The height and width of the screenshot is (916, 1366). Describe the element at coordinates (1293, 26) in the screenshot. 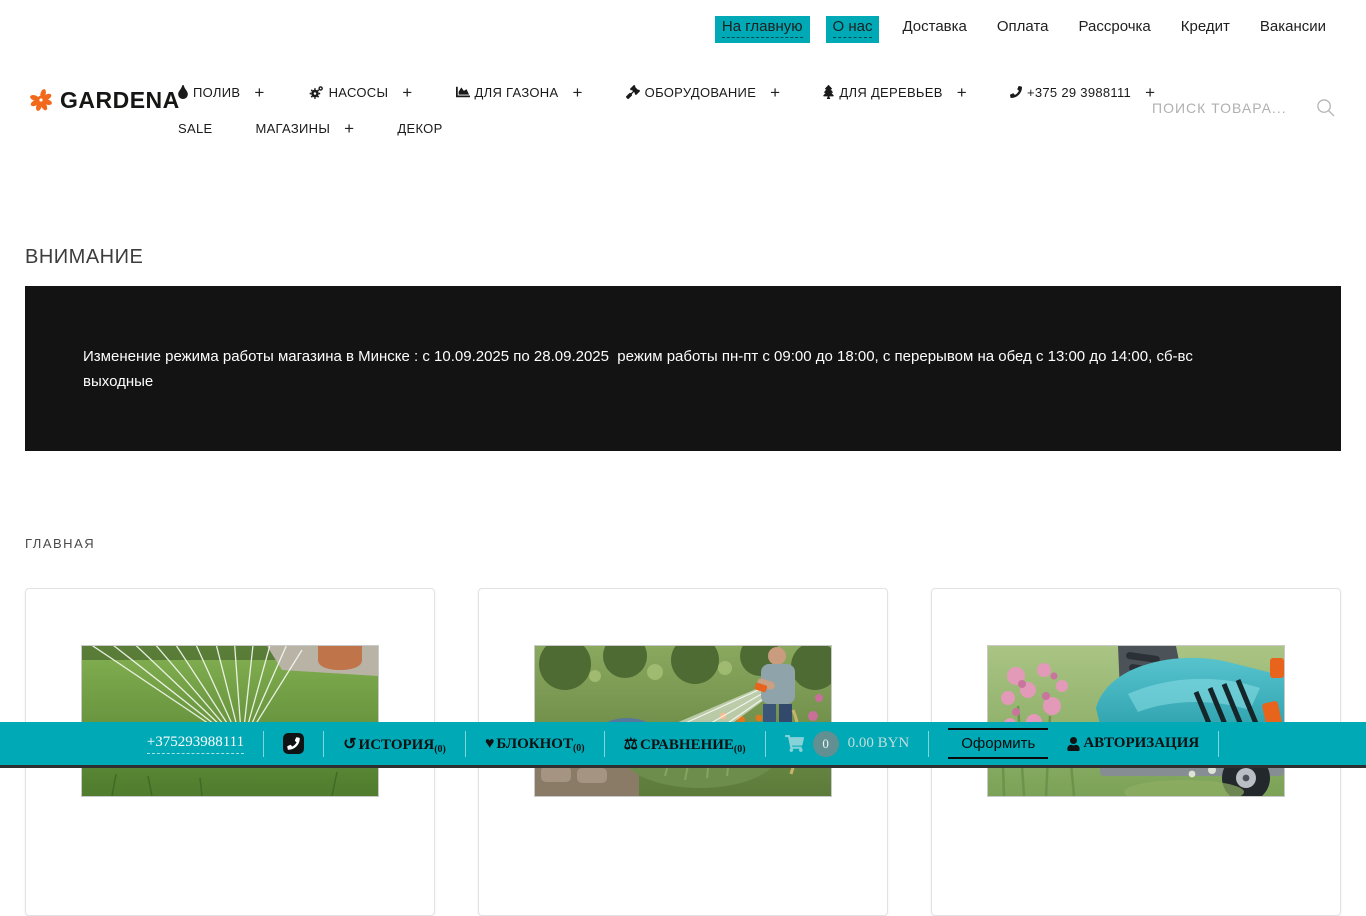

I see `top-nav-vacancies: Вакансии` at that location.